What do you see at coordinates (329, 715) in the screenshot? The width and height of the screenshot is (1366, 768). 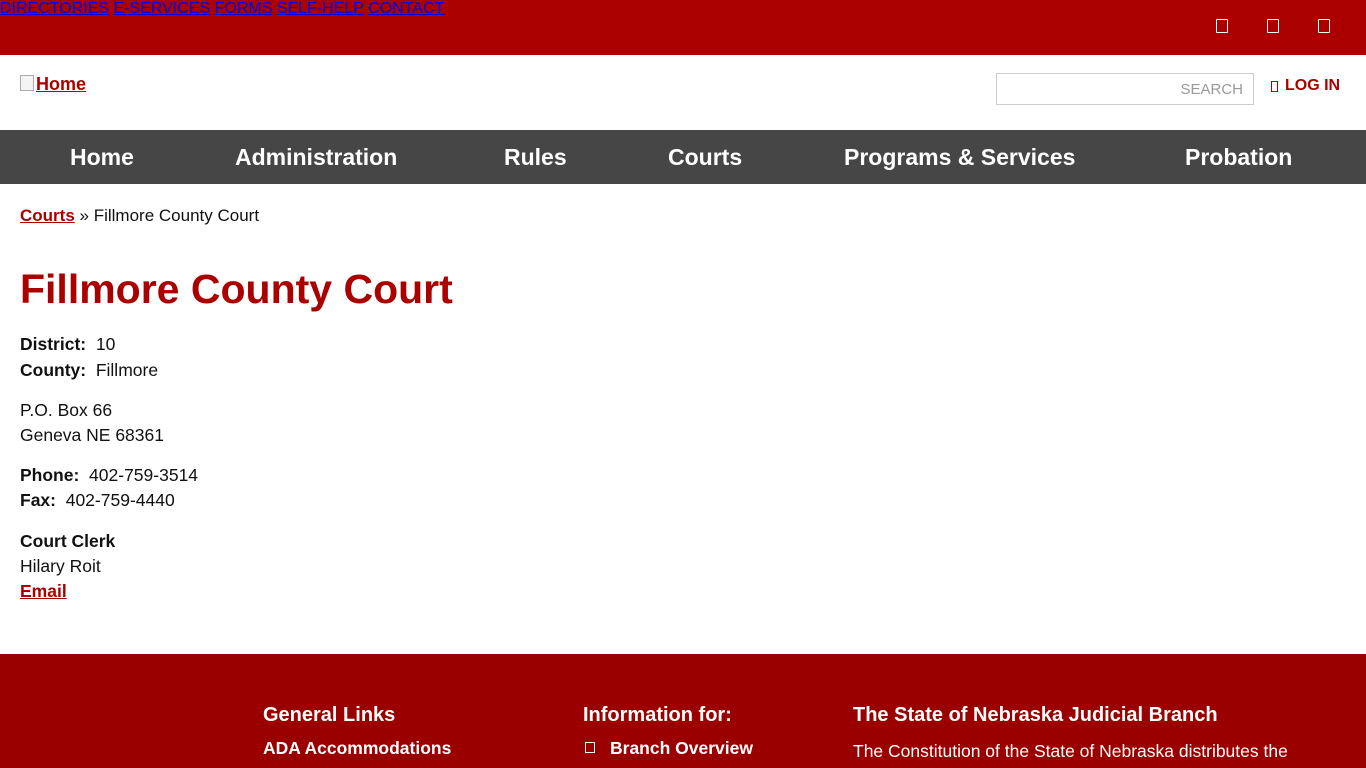 I see `footer-general-links-heading: General Links` at bounding box center [329, 715].